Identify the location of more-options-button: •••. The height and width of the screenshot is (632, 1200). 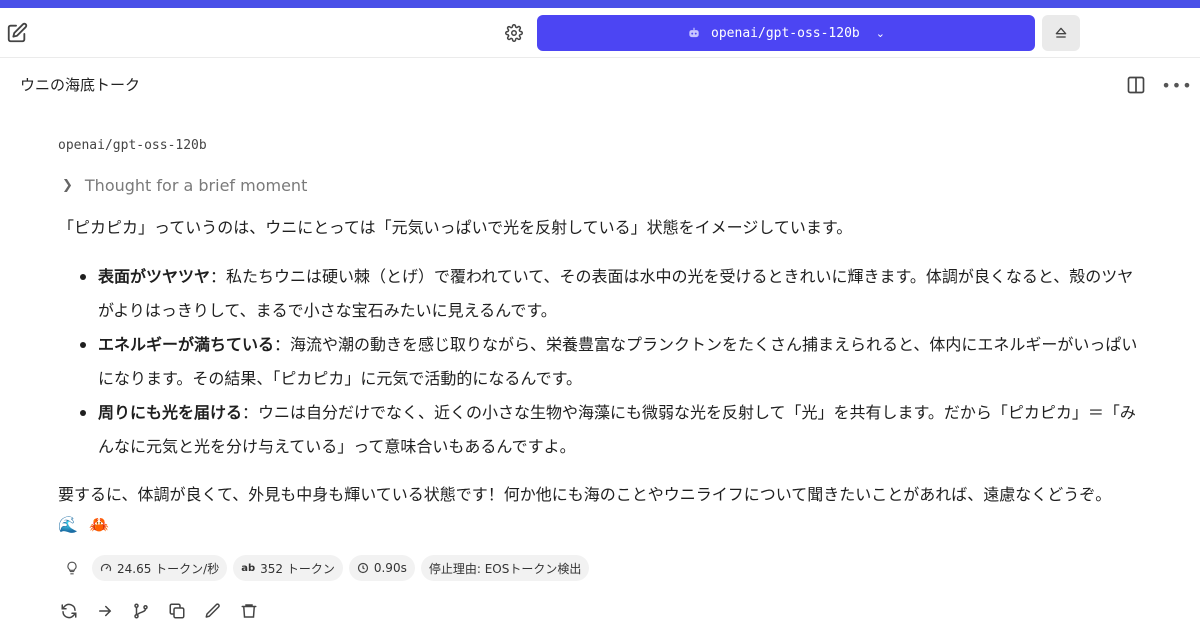
(1177, 85).